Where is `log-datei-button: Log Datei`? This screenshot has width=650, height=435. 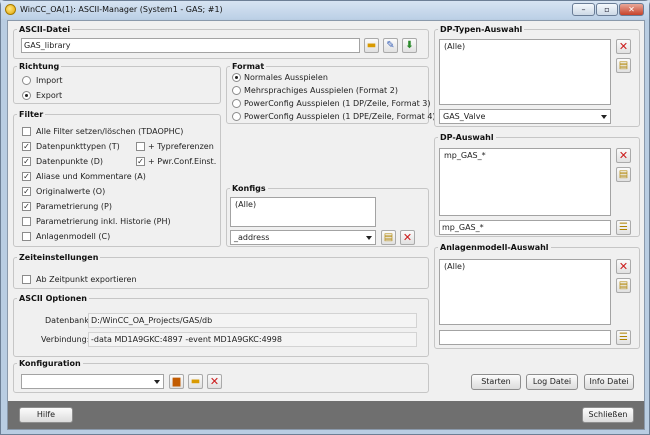 log-datei-button: Log Datei is located at coordinates (552, 382).